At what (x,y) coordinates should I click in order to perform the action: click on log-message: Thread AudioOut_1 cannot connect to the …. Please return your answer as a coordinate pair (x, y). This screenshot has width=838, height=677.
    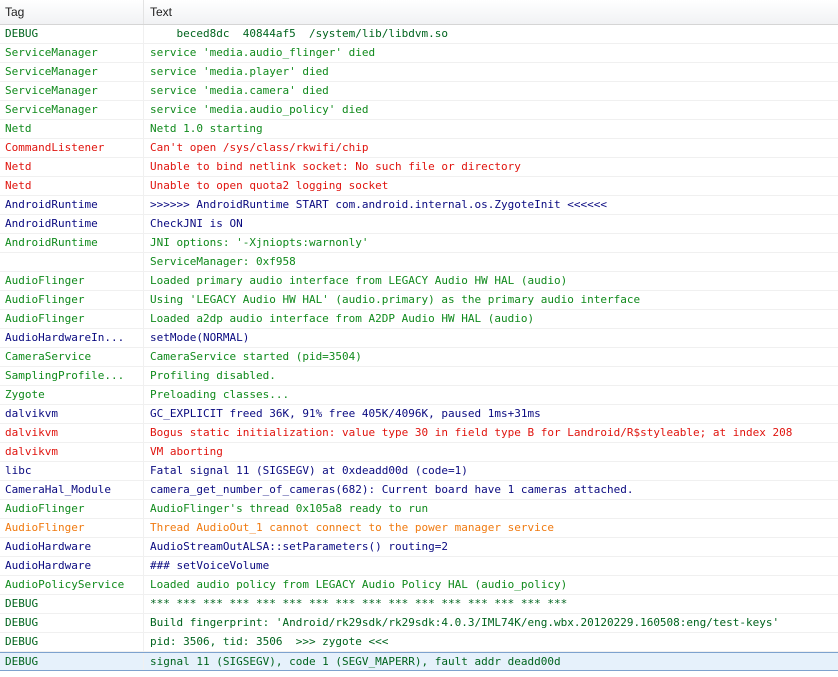
    Looking at the image, I should click on (352, 527).